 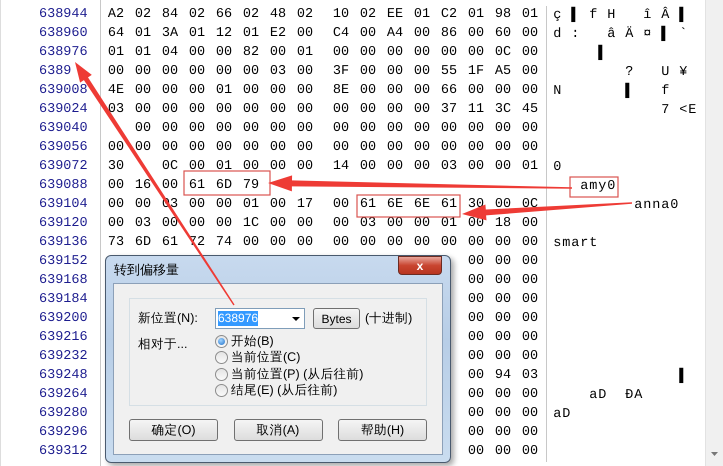 I want to click on dialog-button: 帮助(H), so click(x=382, y=430).